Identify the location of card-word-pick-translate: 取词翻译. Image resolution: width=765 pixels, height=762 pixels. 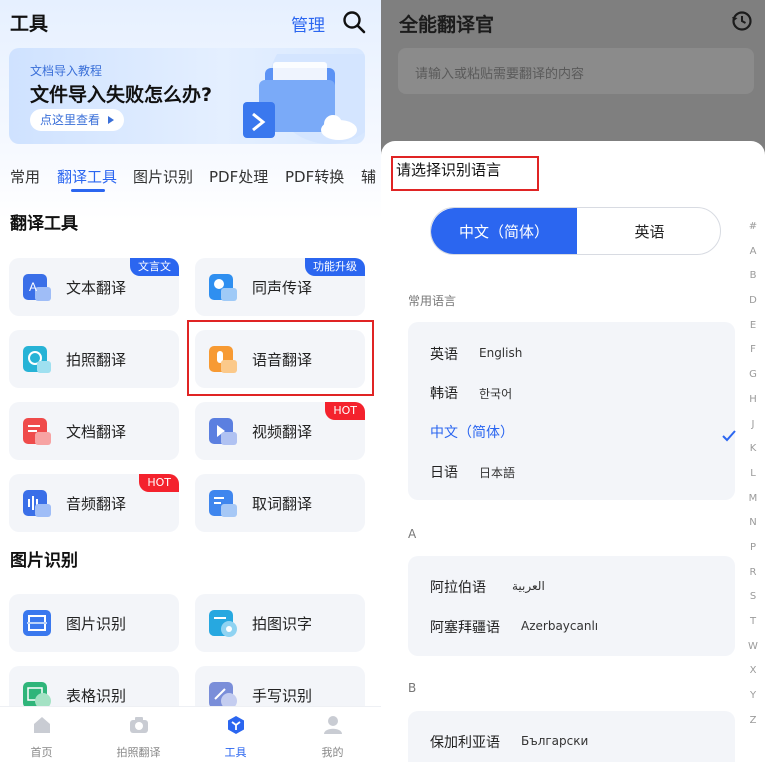
(280, 503).